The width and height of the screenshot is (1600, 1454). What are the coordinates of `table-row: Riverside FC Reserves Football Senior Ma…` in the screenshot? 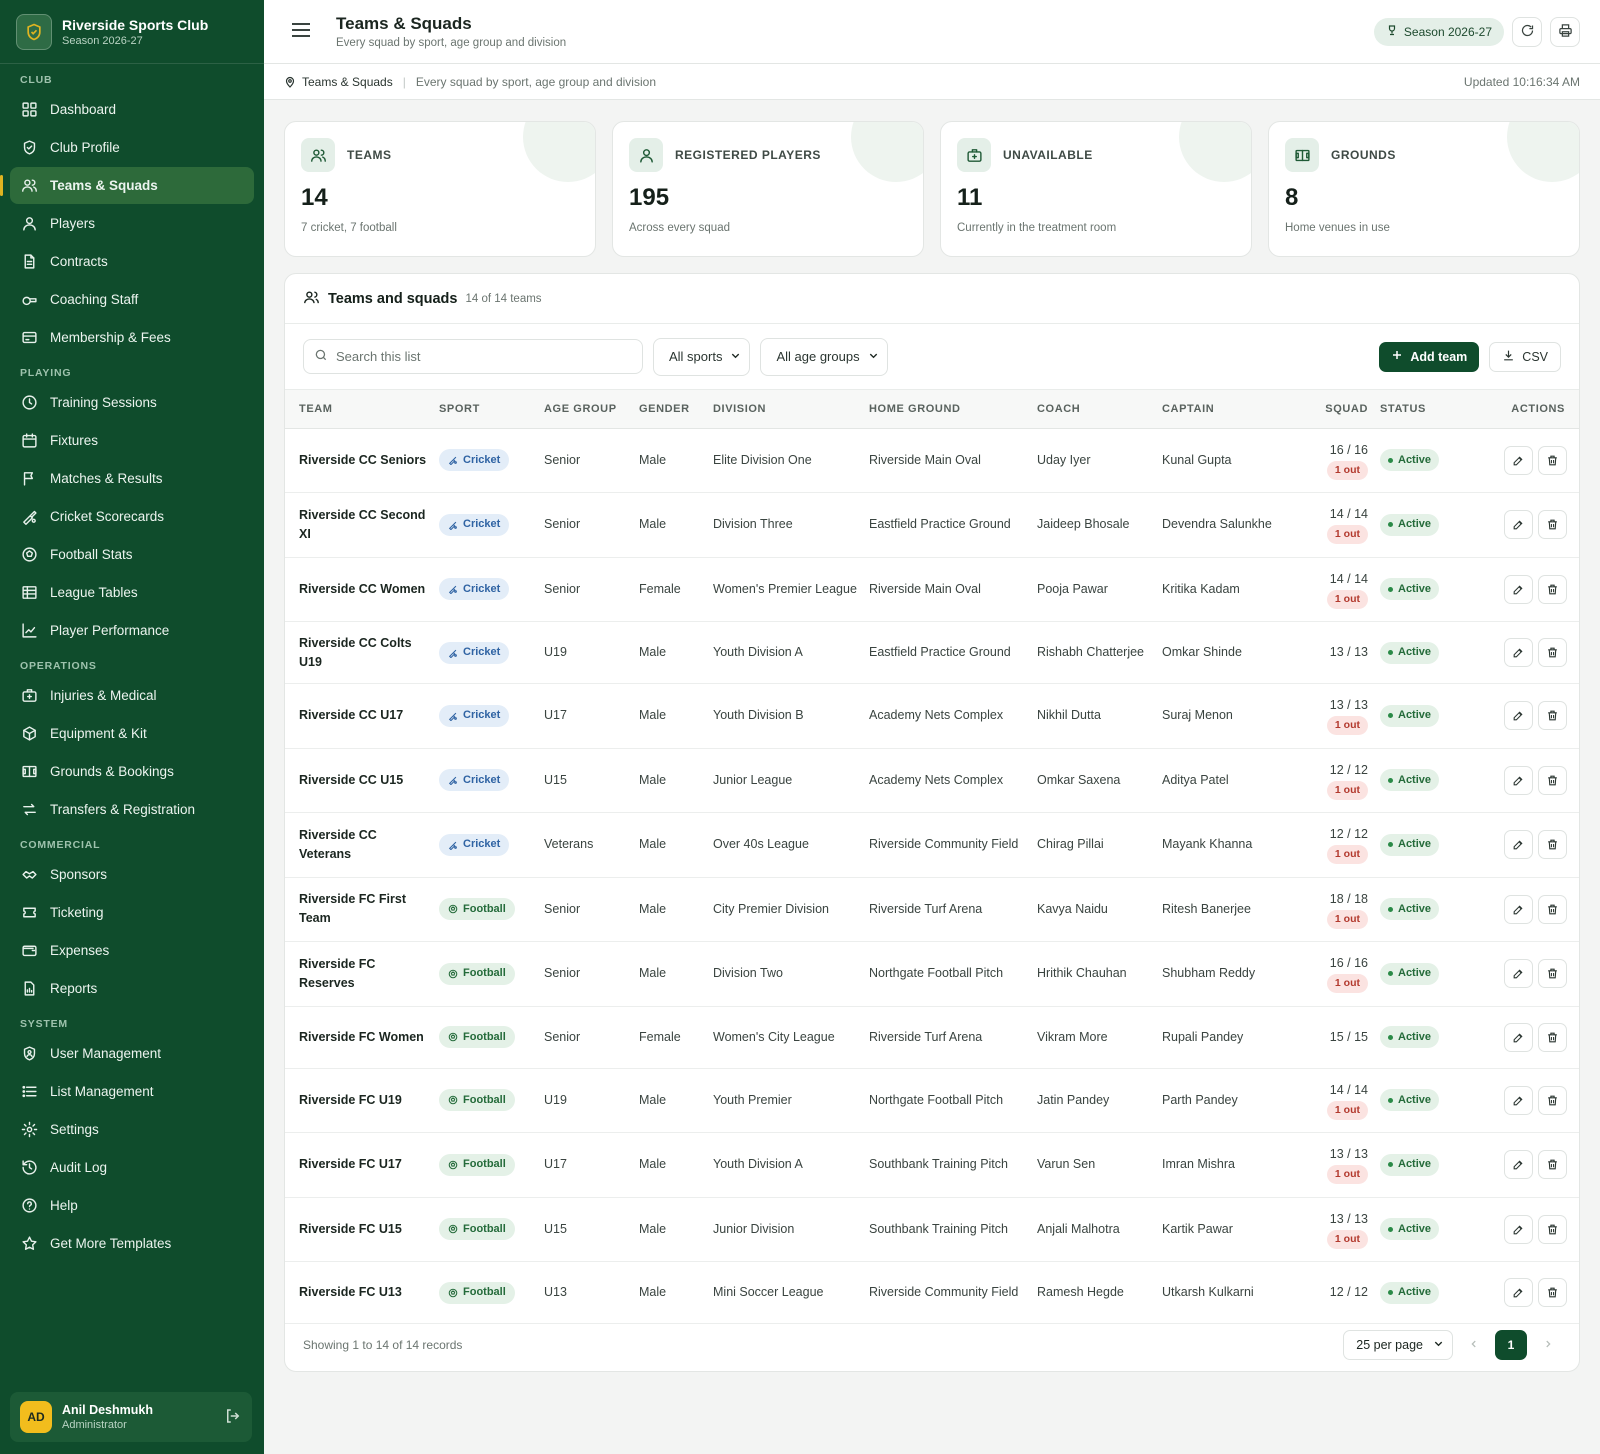 It's located at (932, 974).